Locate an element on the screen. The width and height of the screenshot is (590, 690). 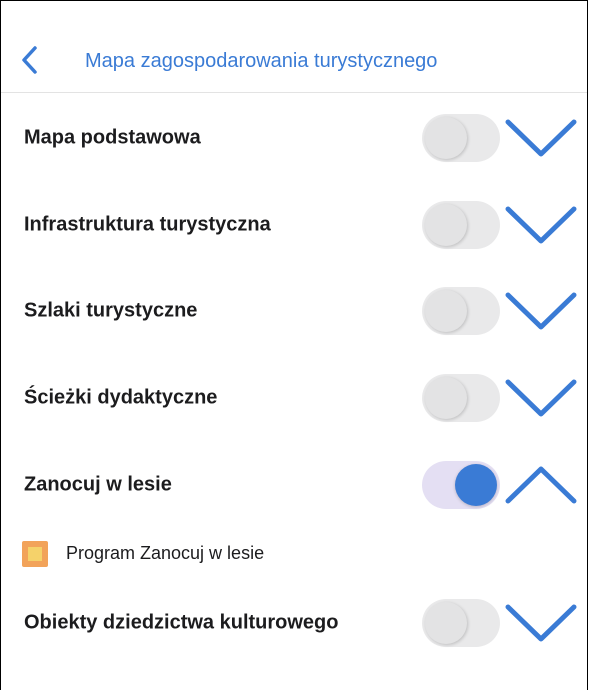
layer-toggle-mapa-podstawowa is located at coordinates (461, 138).